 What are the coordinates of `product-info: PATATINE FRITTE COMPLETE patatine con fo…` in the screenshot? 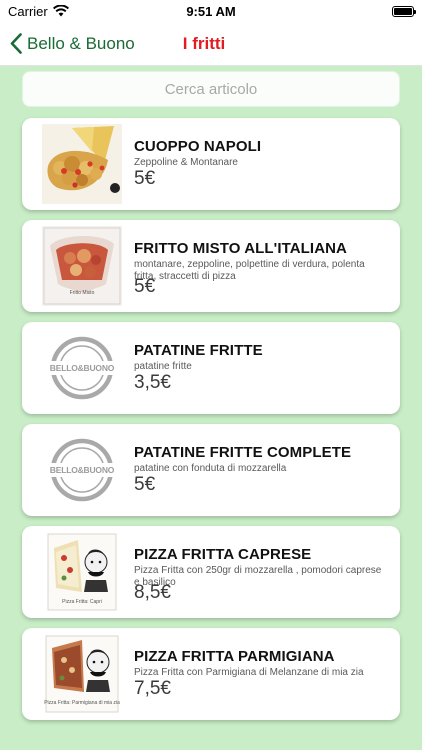 It's located at (265, 470).